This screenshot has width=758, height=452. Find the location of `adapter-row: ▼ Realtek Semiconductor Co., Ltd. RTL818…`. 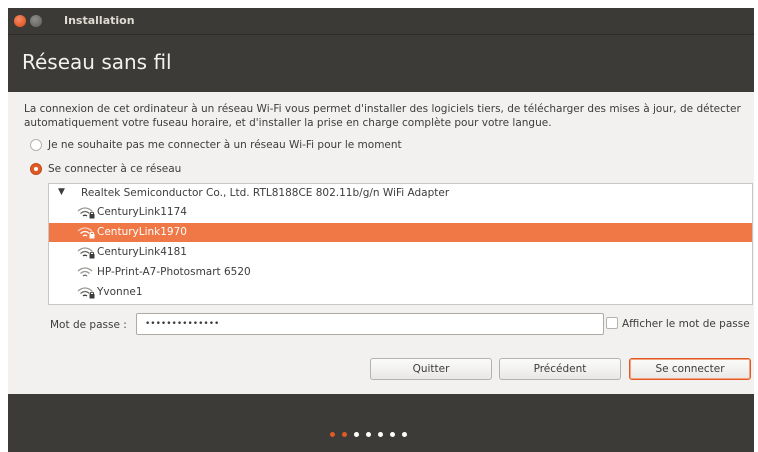

adapter-row: ▼ Realtek Semiconductor Co., Ltd. RTL818… is located at coordinates (400, 193).